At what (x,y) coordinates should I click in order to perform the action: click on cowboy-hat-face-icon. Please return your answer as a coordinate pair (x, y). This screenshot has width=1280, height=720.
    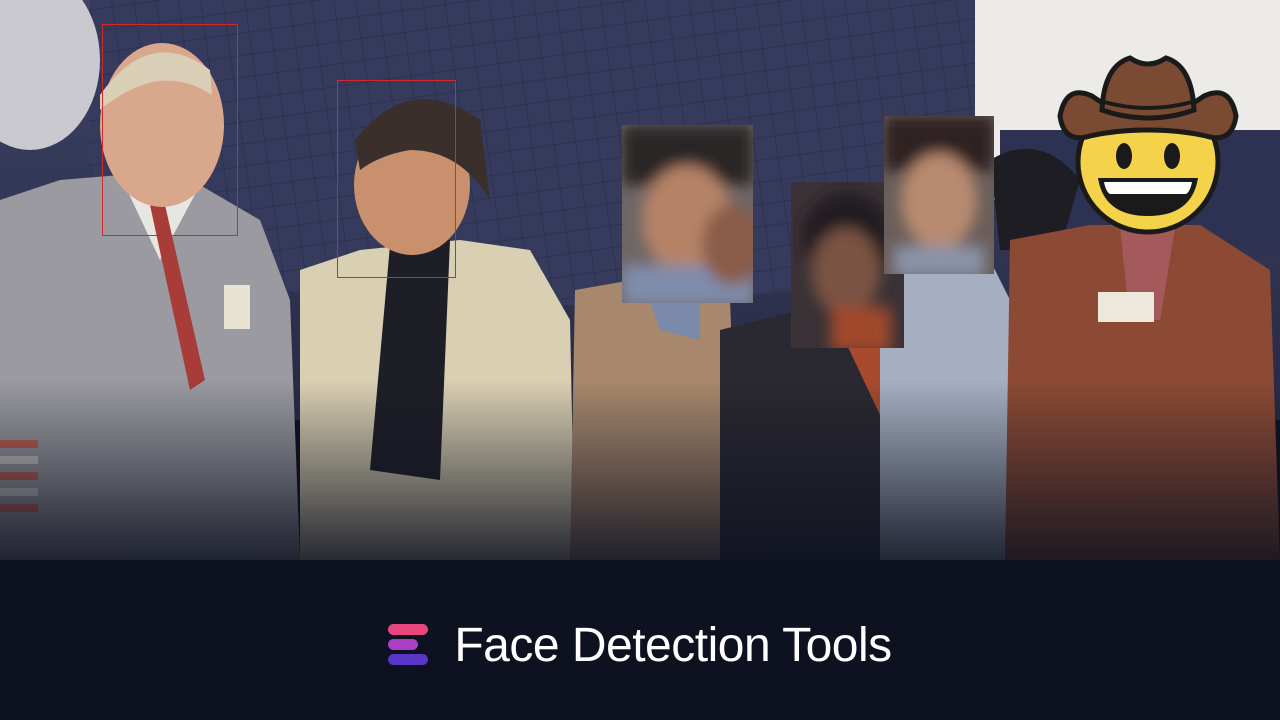
    Looking at the image, I should click on (1148, 140).